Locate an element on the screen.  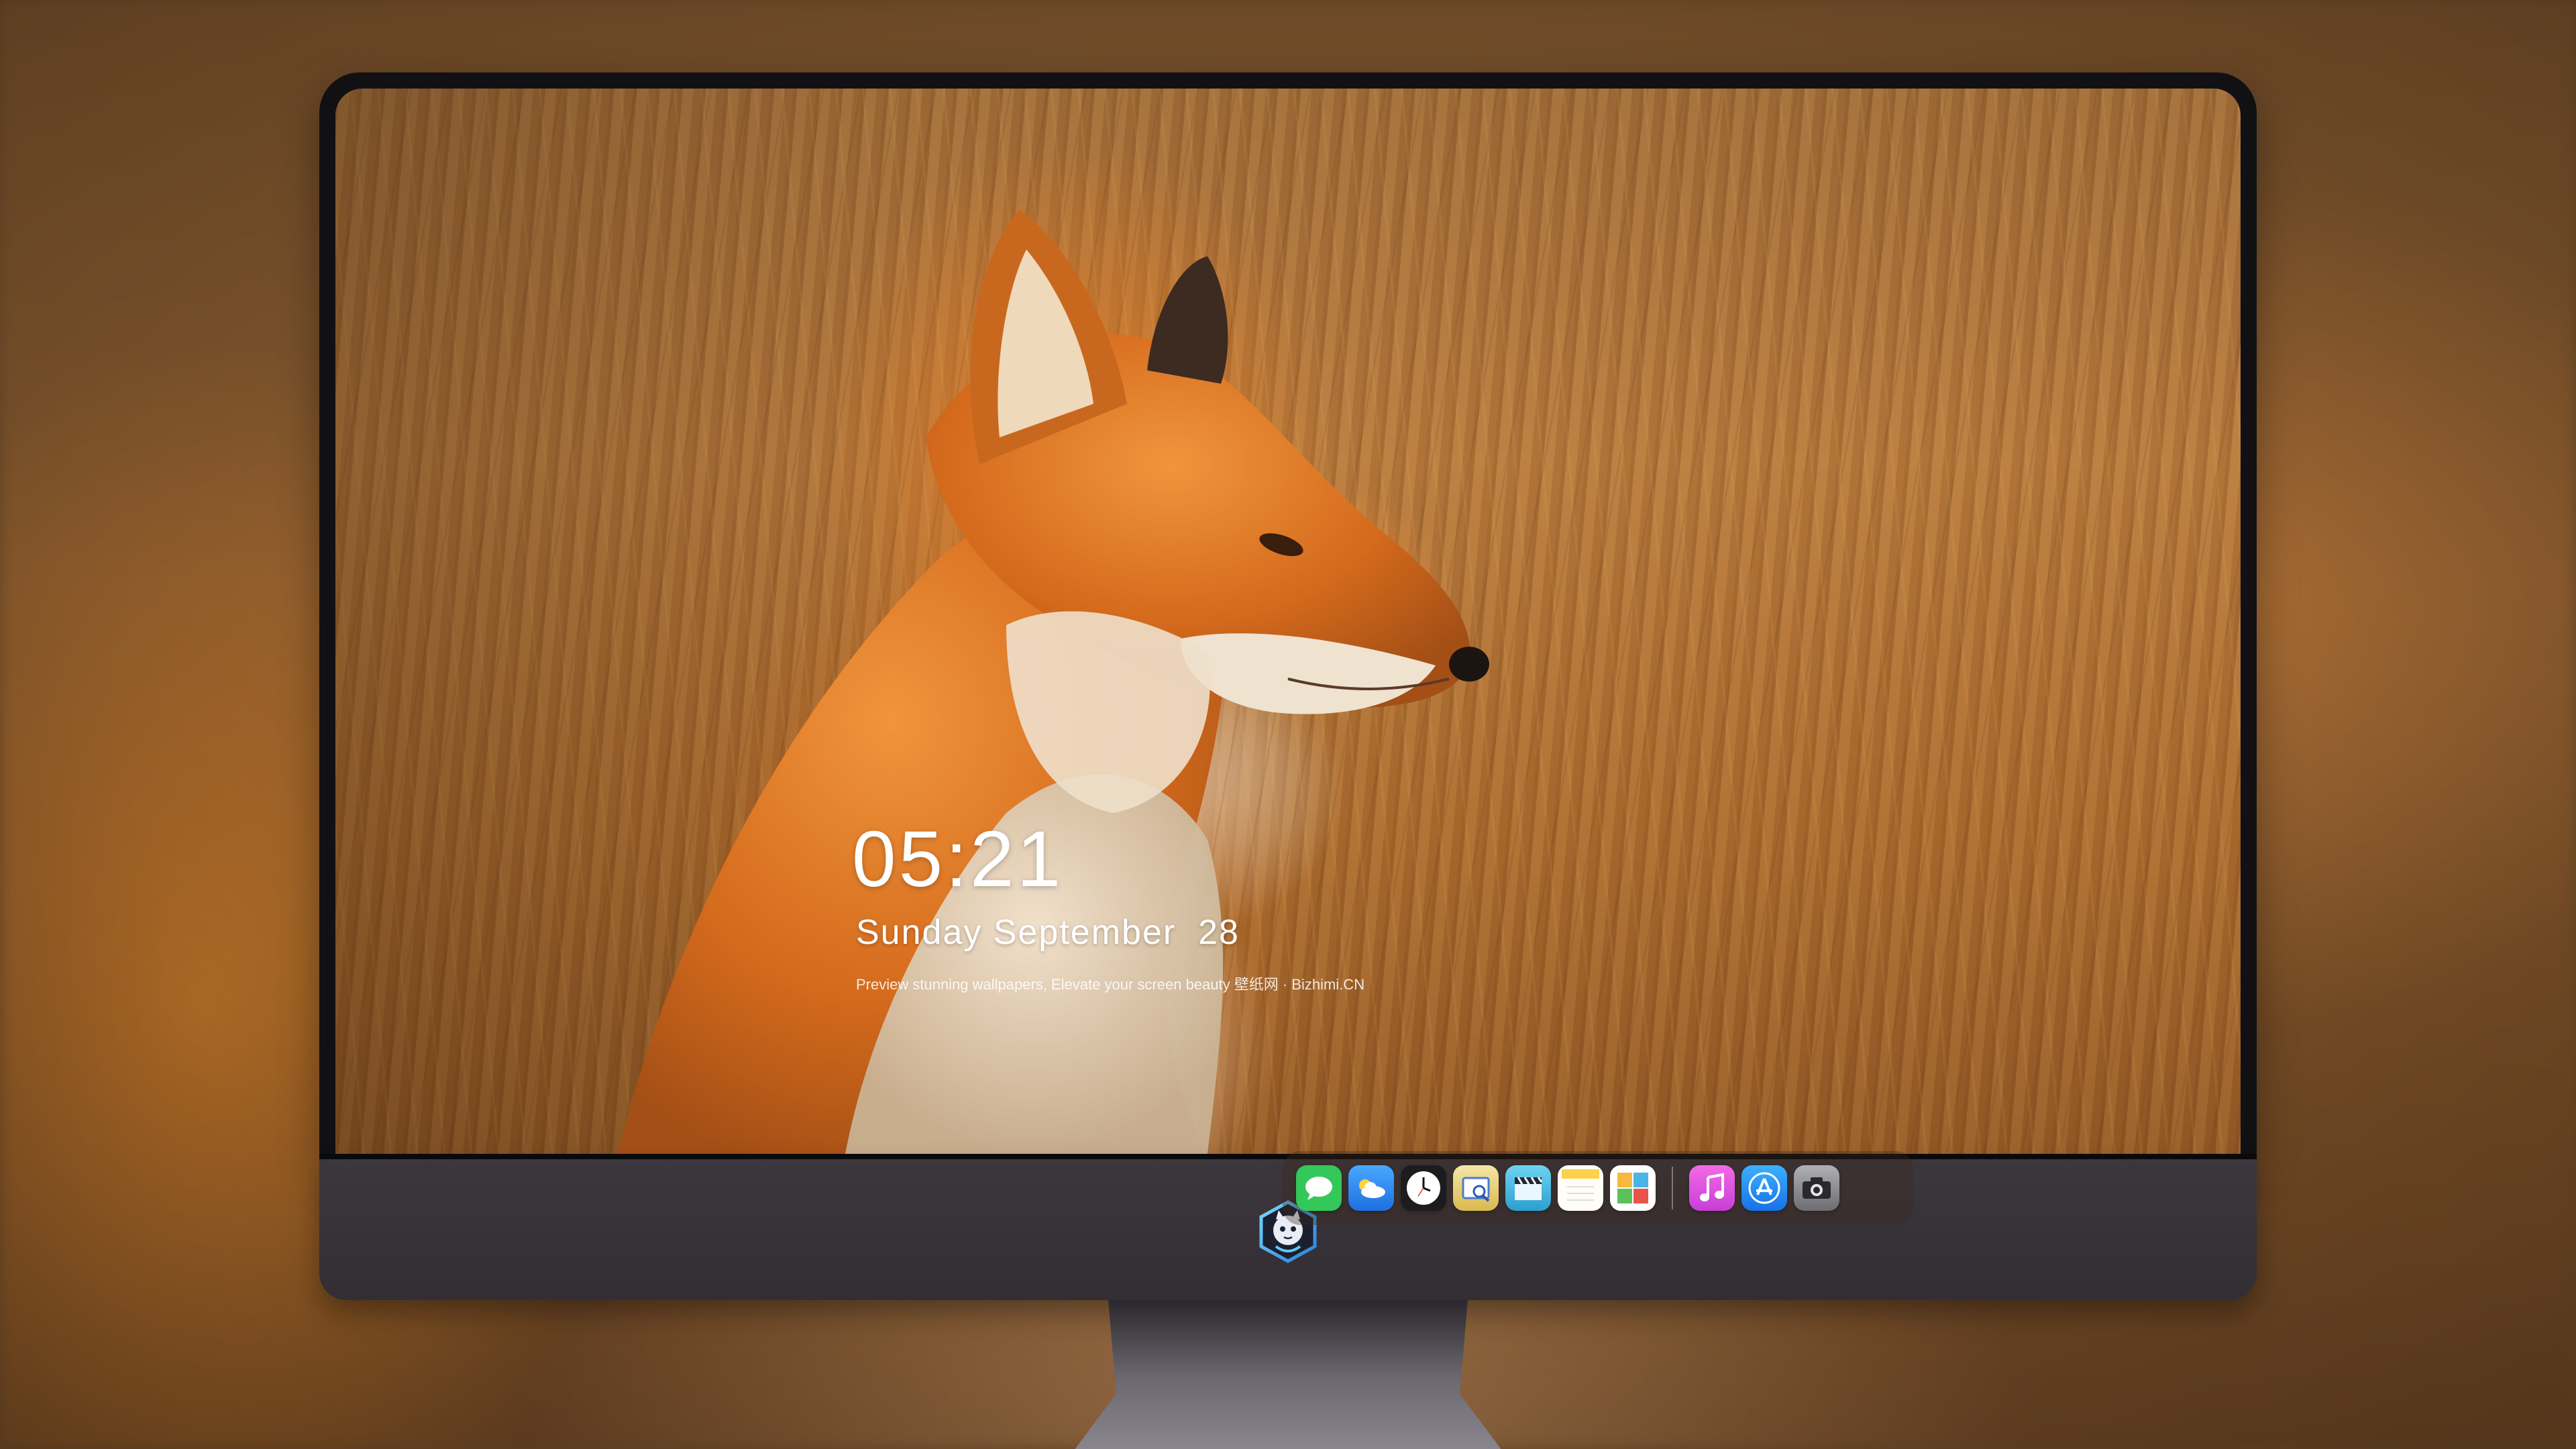
dock-separator is located at coordinates (1672, 1188).